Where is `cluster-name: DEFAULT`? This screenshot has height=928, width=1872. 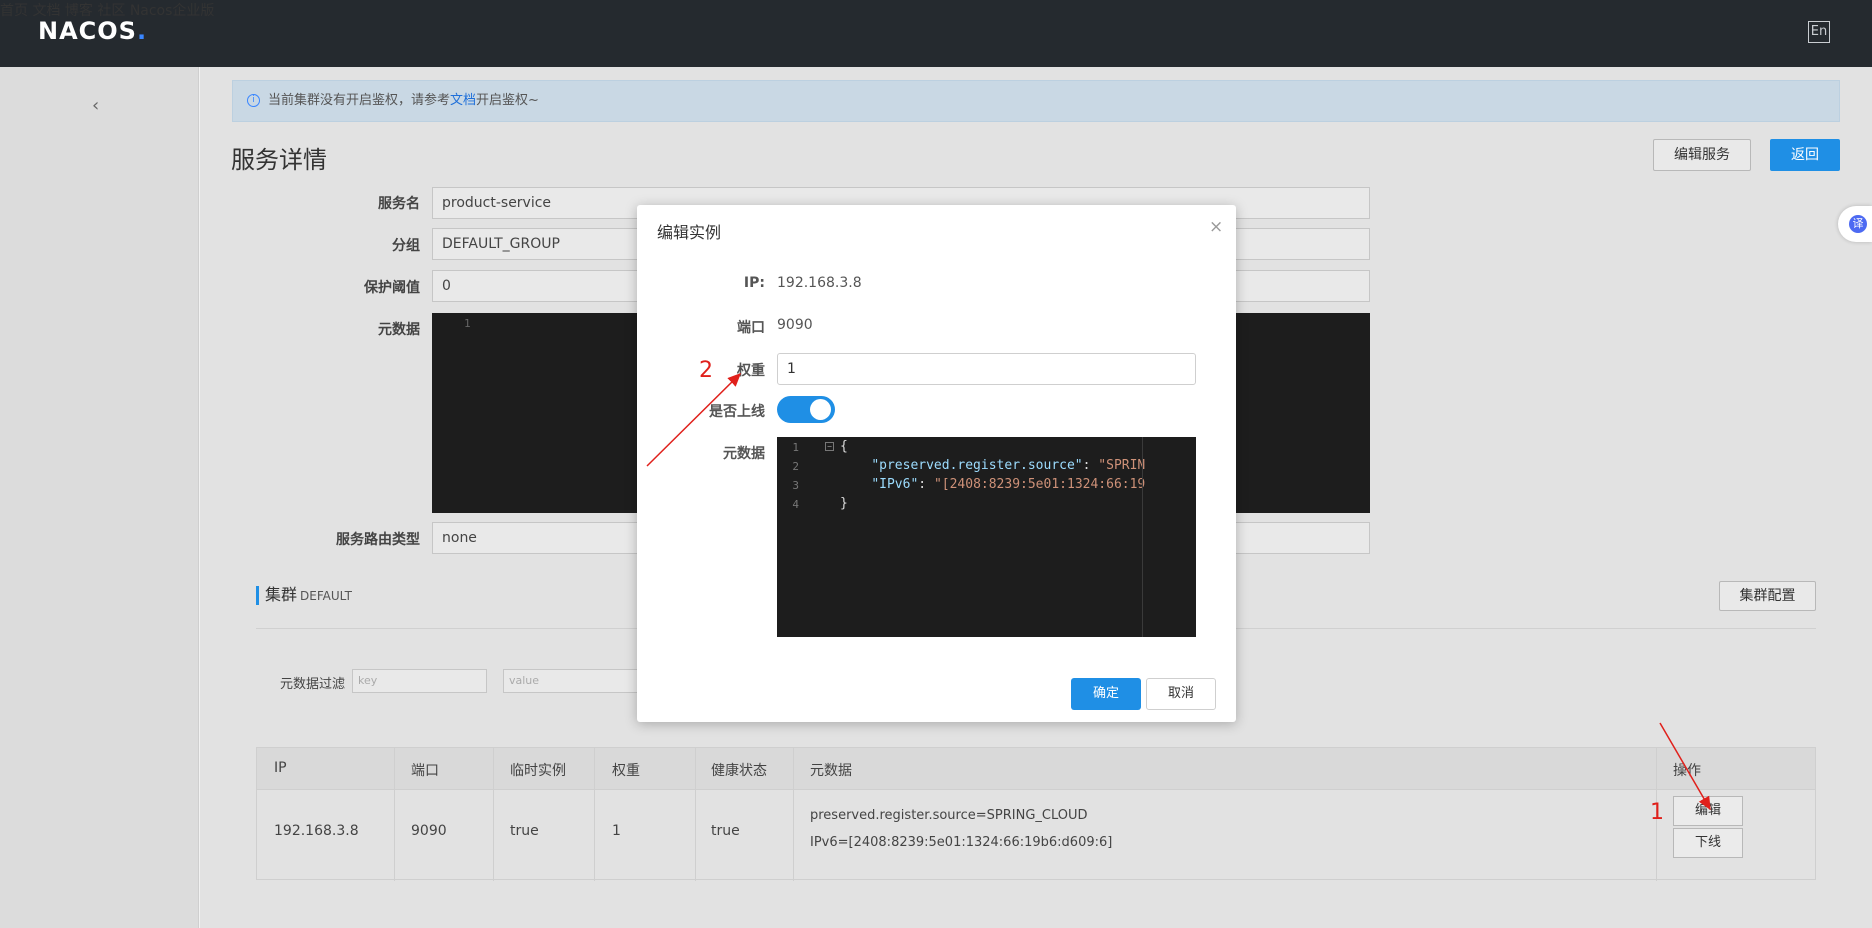
cluster-name: DEFAULT is located at coordinates (326, 596).